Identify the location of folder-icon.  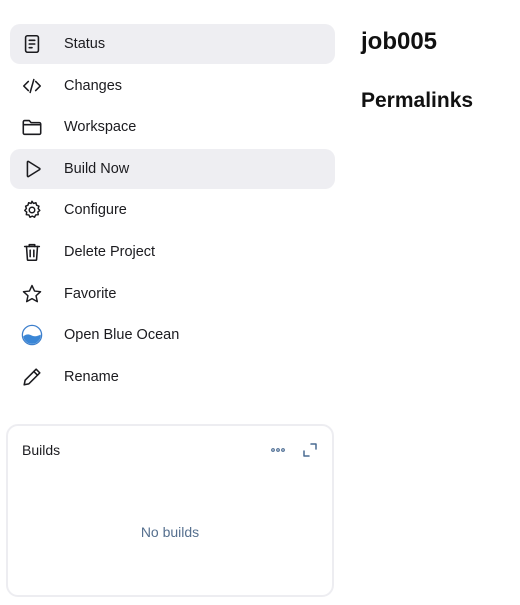
(32, 127).